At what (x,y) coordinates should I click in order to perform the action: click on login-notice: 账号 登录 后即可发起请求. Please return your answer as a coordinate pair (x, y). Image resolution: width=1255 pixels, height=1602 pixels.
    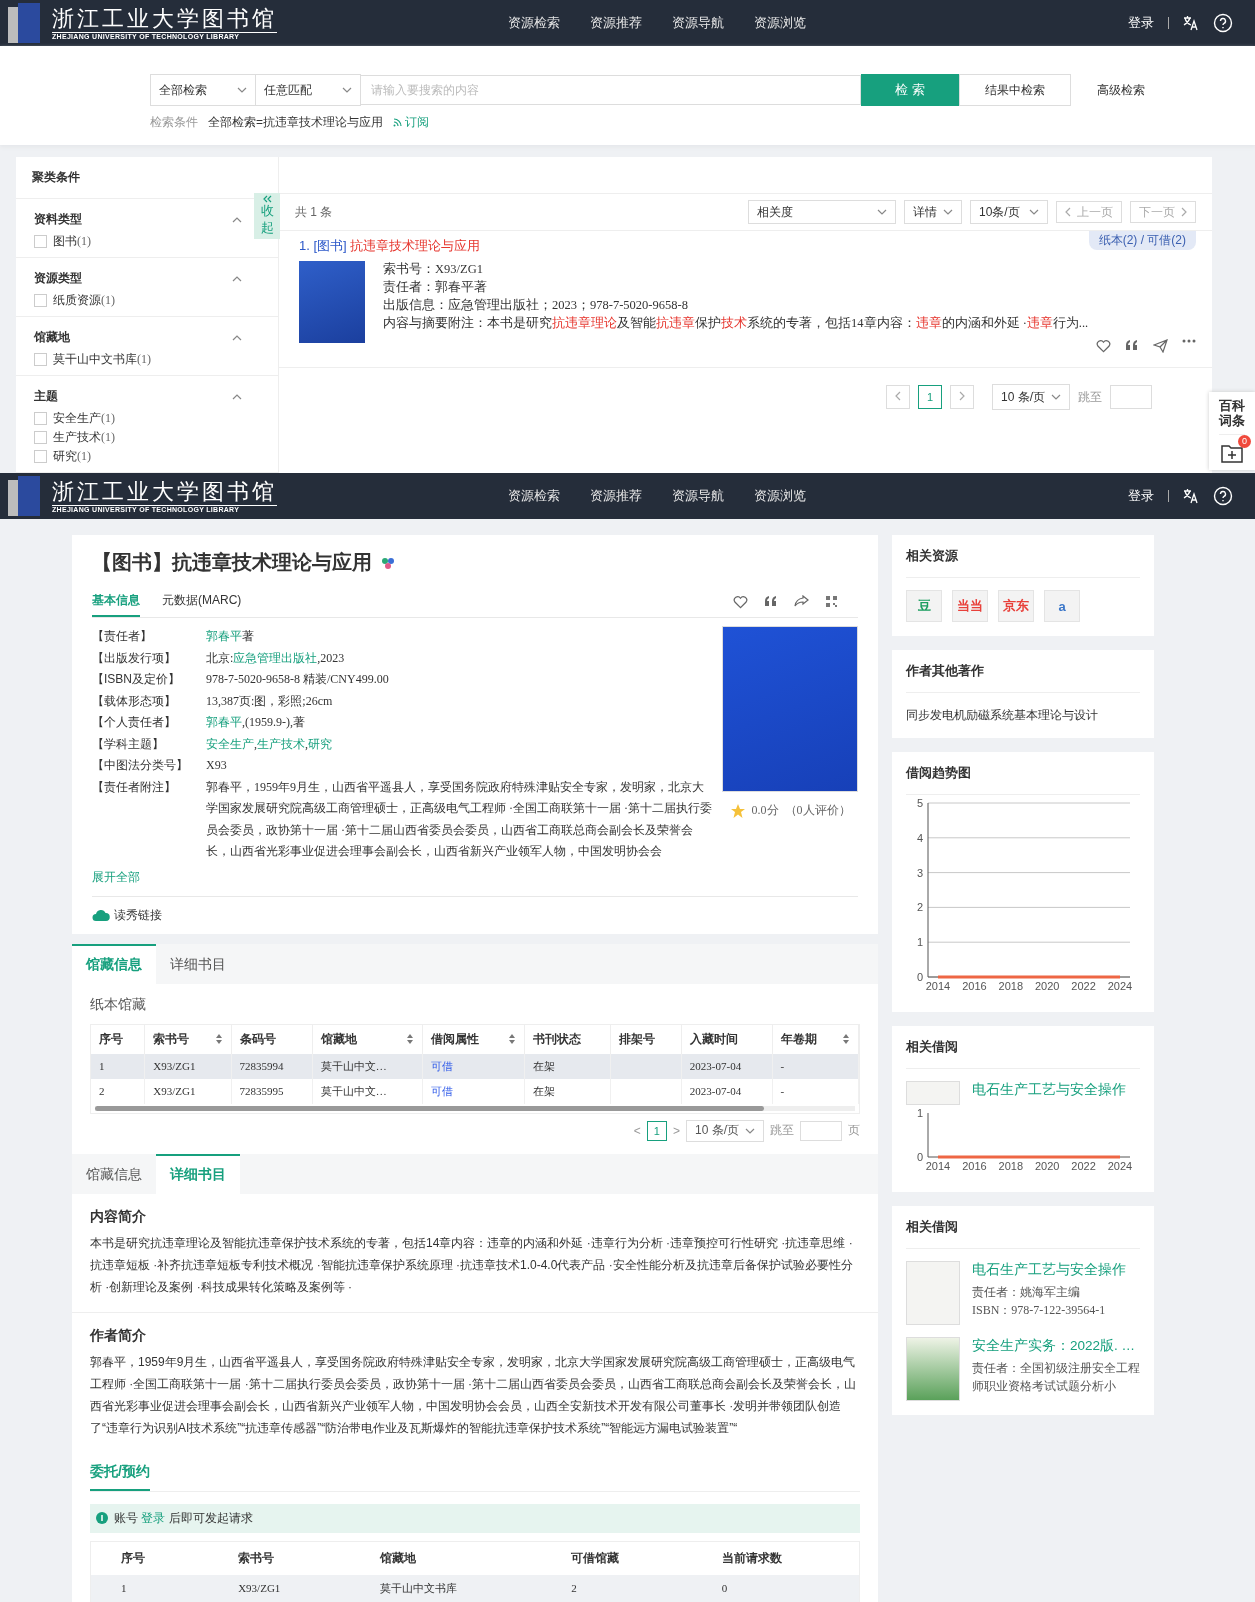
    Looking at the image, I should click on (183, 1518).